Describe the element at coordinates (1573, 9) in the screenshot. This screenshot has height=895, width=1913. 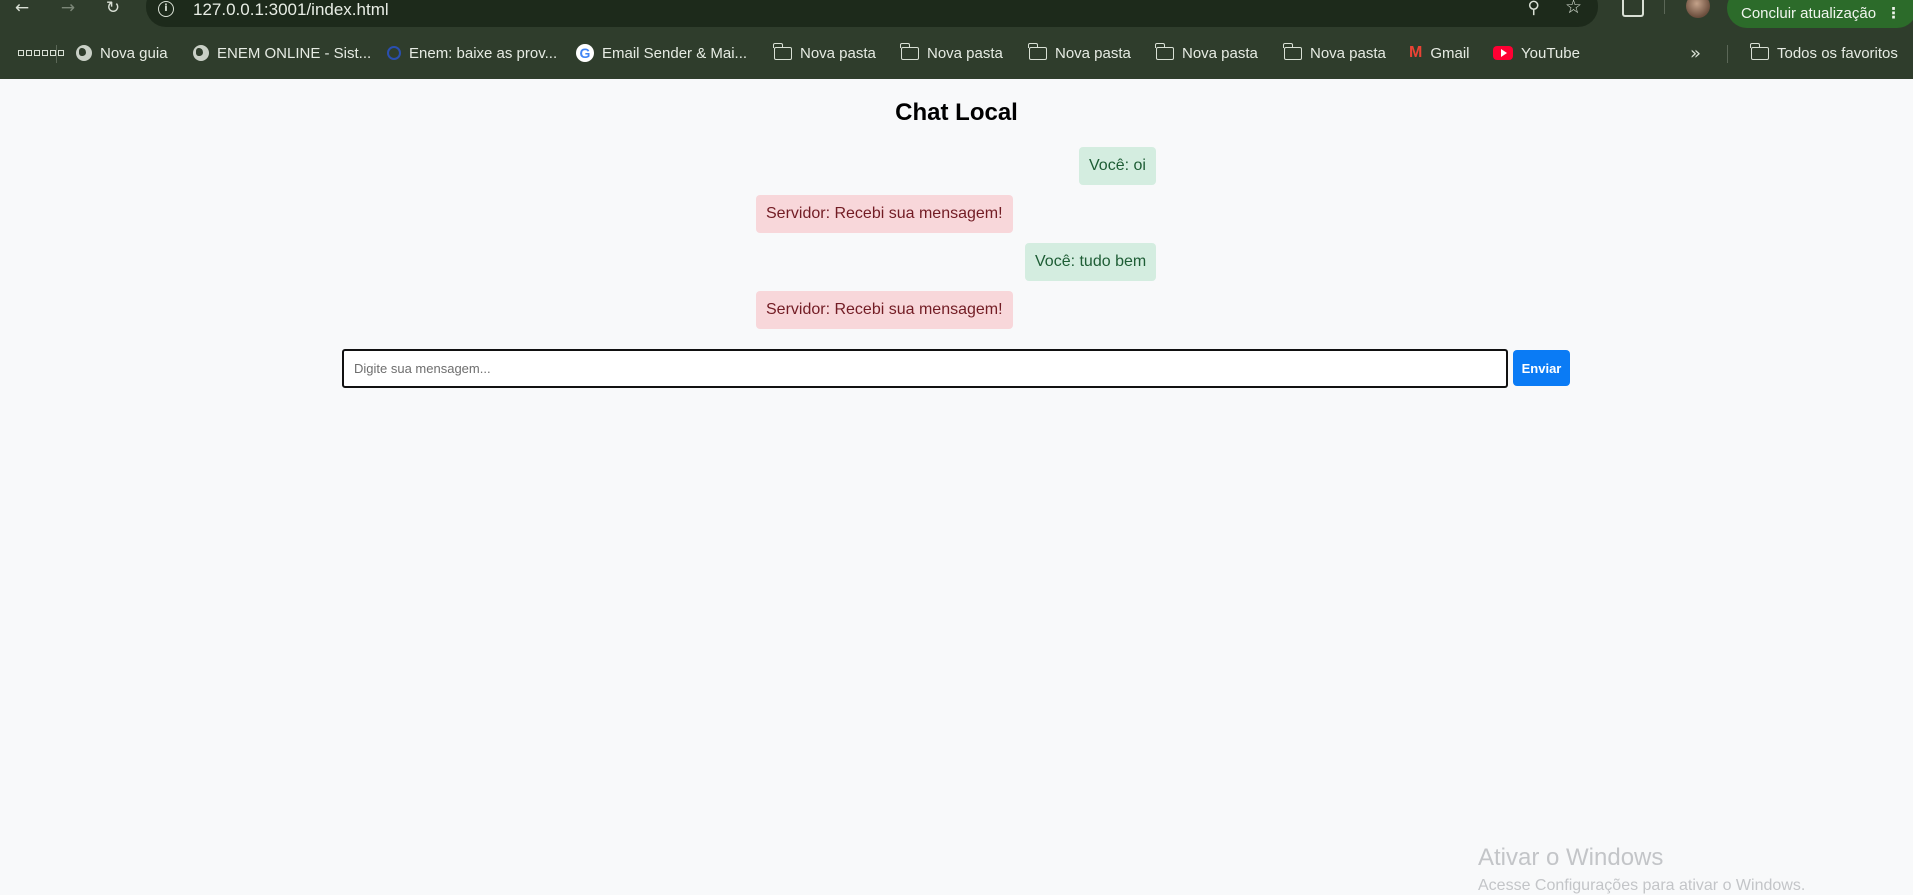
I see `bookmark-star-icon: ☆` at that location.